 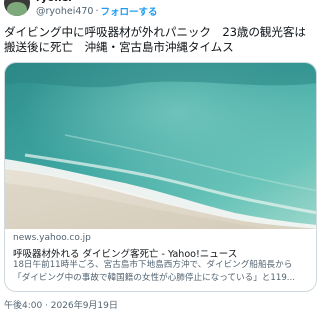 I want to click on user-avatar, so click(x=17, y=8).